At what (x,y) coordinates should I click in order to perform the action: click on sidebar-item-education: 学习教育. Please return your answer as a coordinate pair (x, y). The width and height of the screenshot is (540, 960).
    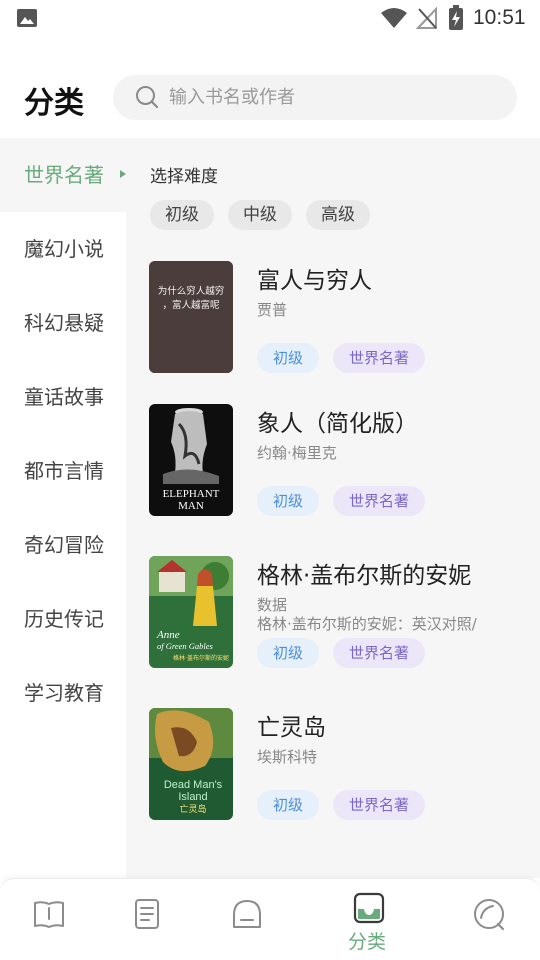
    Looking at the image, I should click on (63, 693).